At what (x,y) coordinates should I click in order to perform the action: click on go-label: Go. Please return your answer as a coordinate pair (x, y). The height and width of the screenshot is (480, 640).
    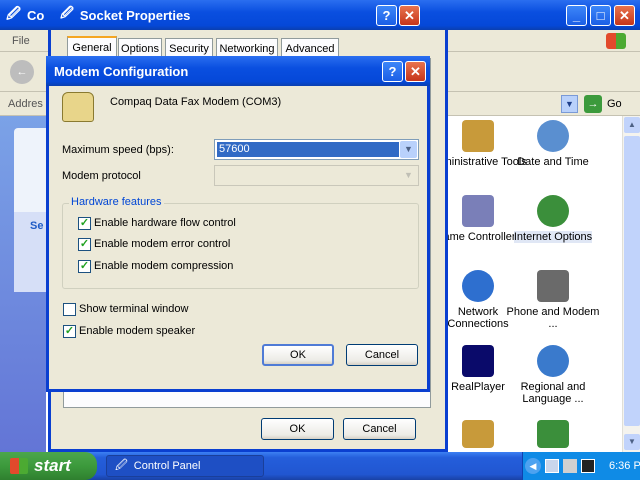
    Looking at the image, I should click on (614, 104).